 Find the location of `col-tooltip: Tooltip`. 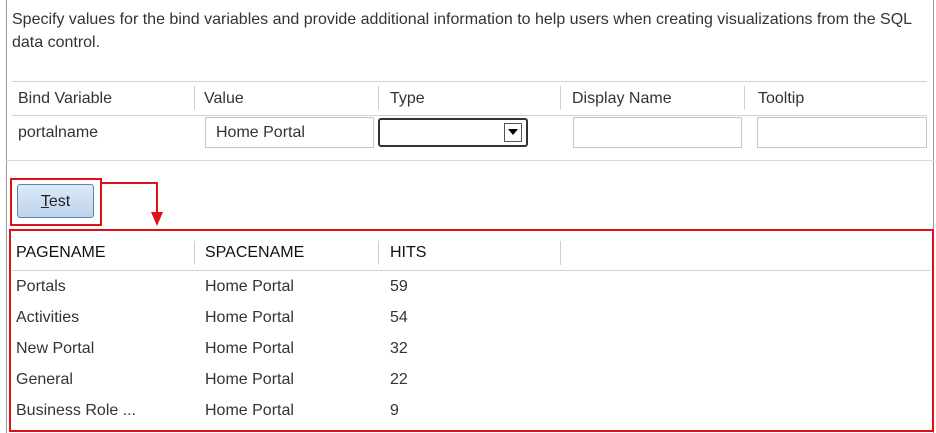

col-tooltip: Tooltip is located at coordinates (781, 98).